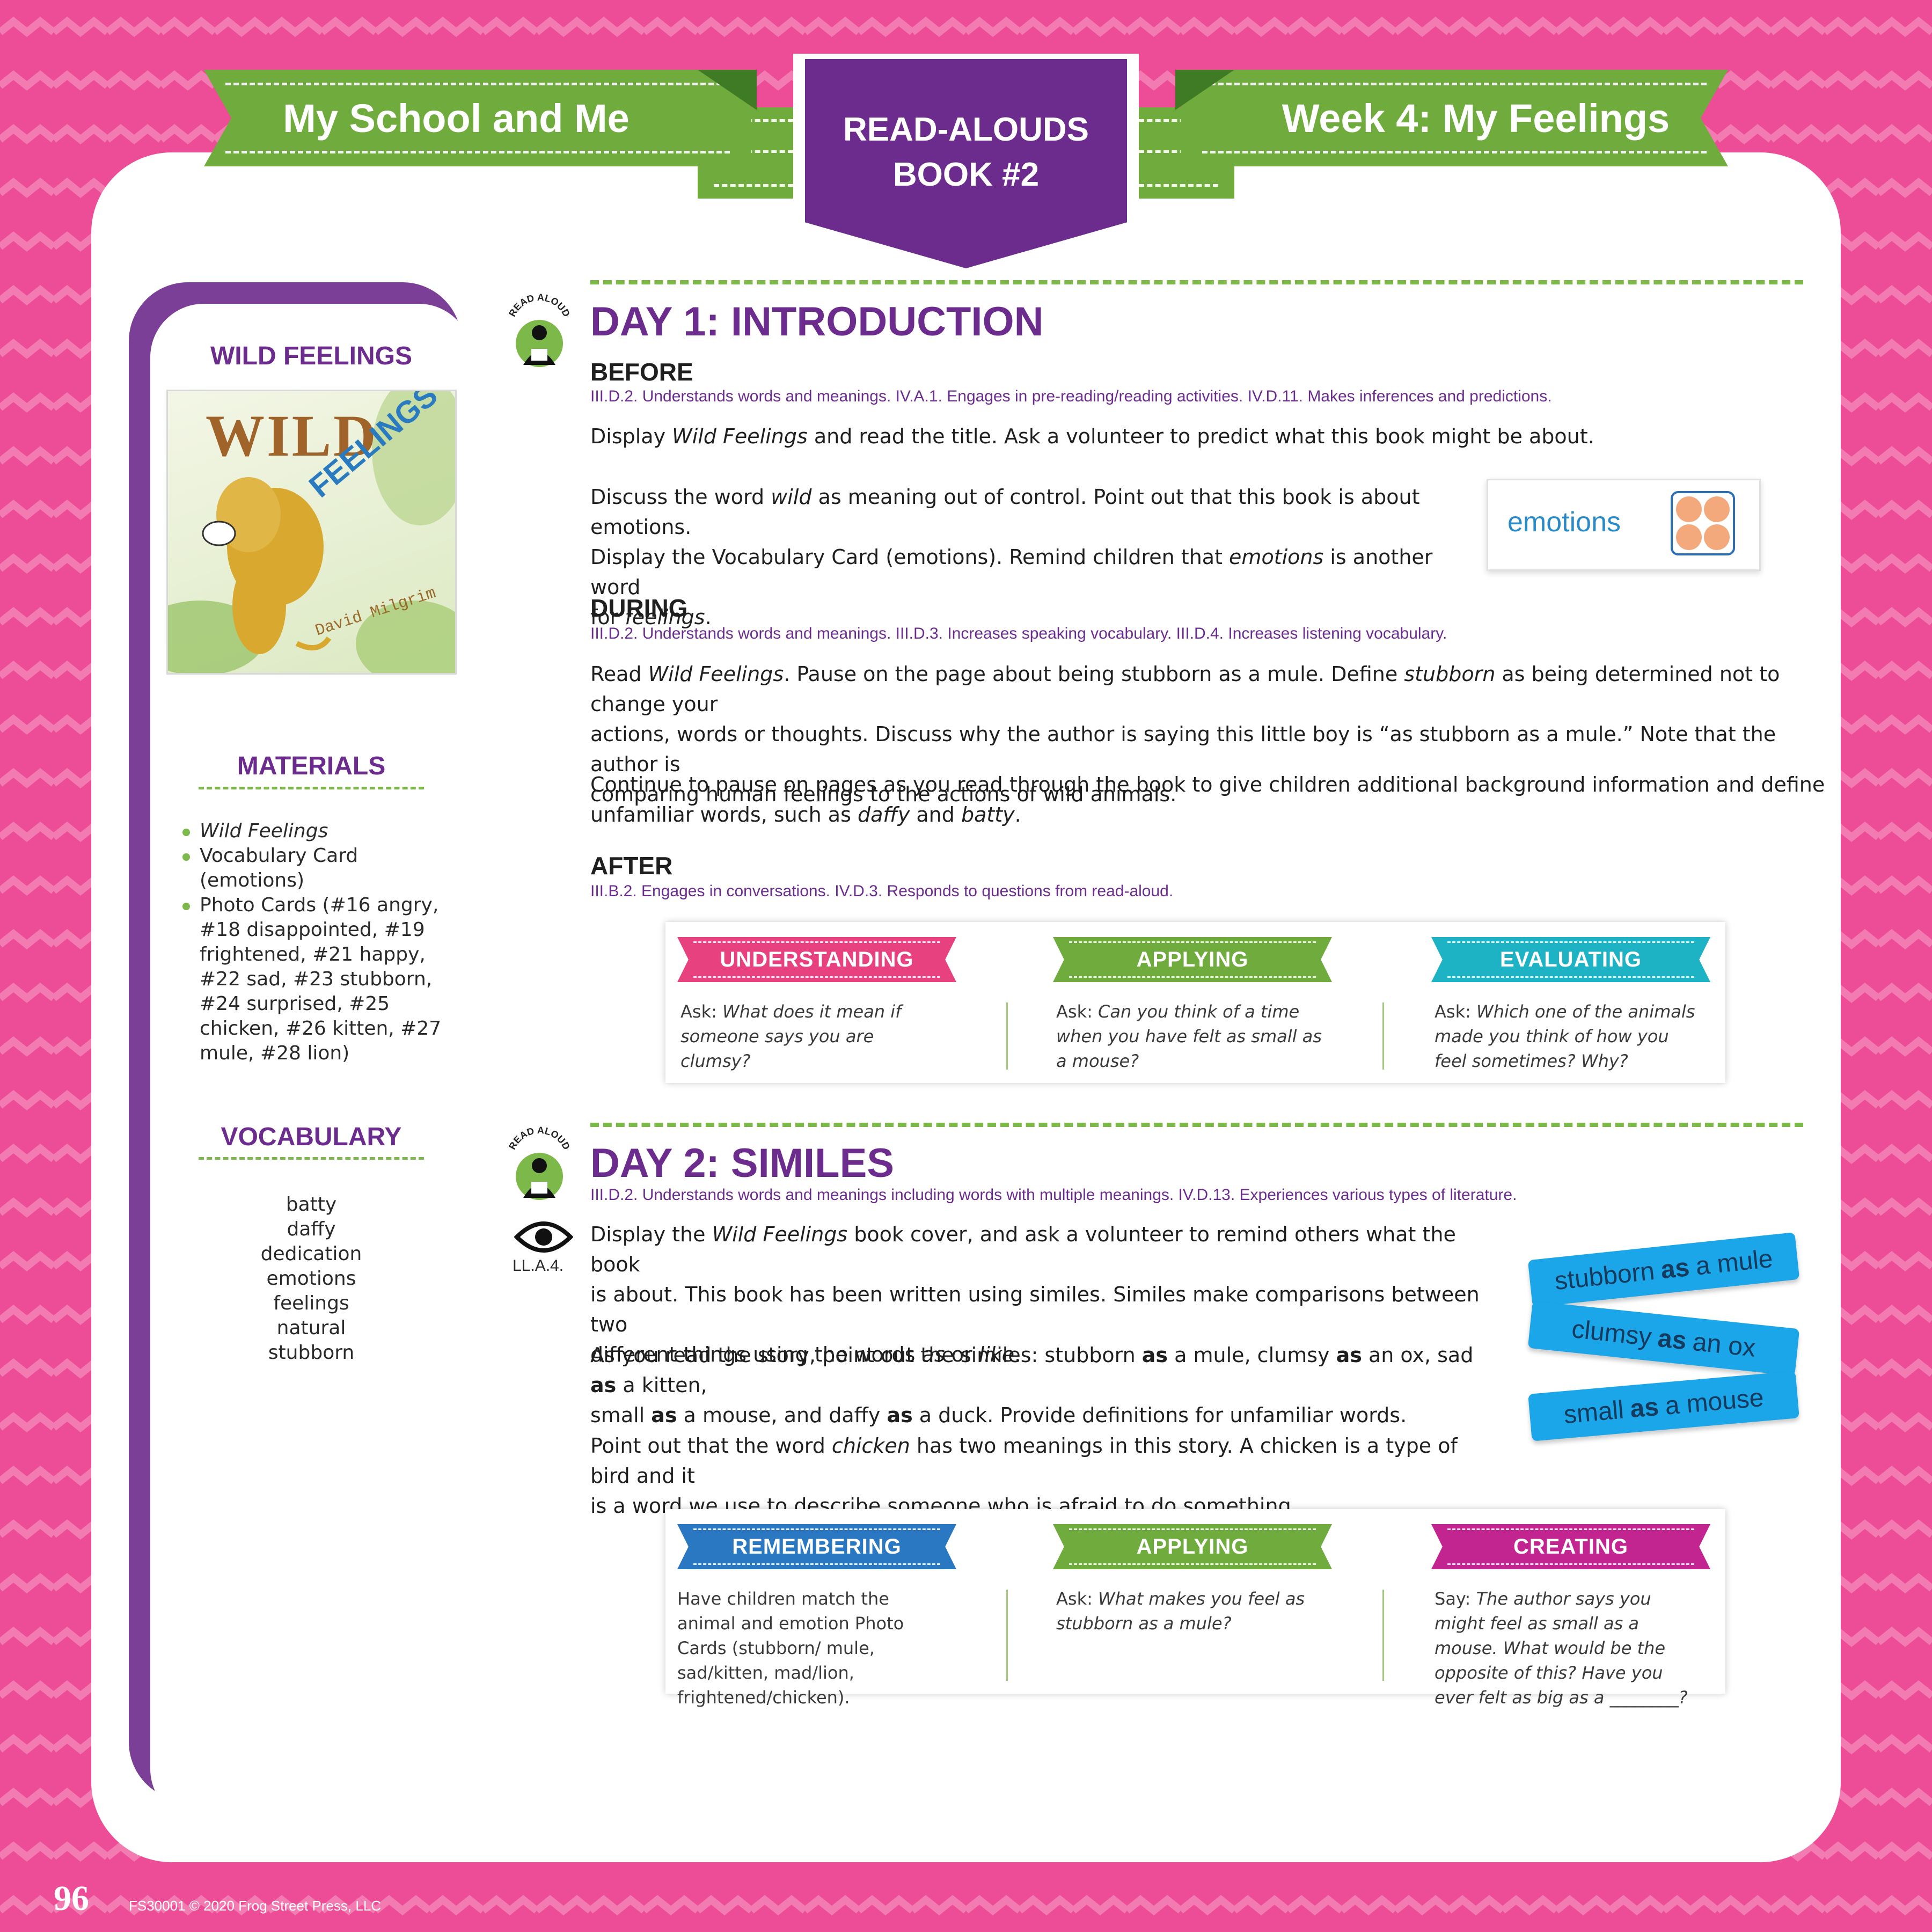 Image resolution: width=1932 pixels, height=1932 pixels. I want to click on material-item: Vocabulary Card (emotions), so click(322, 868).